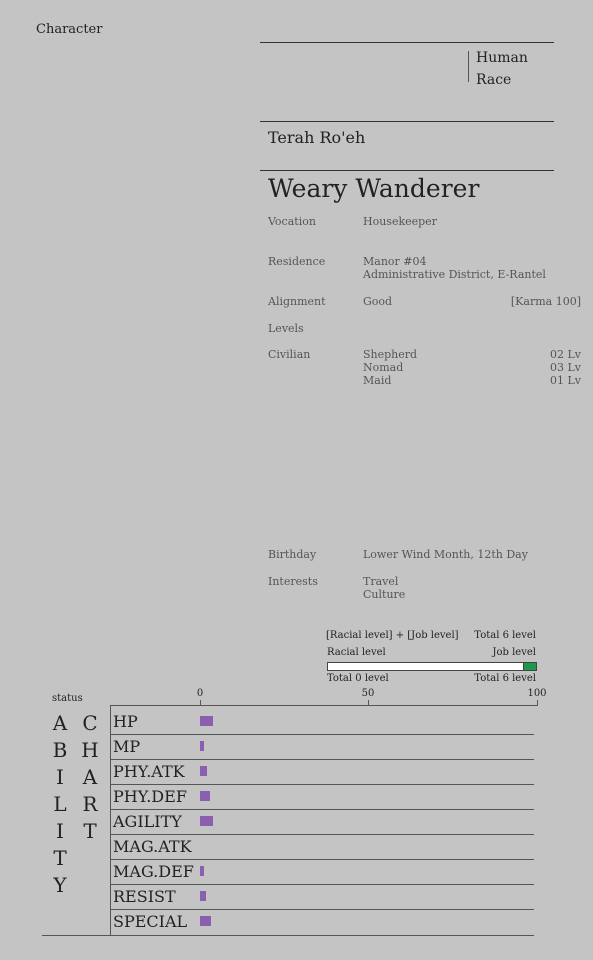  Describe the element at coordinates (322, 847) in the screenshot. I see `stat-row: MAG.ATK` at that location.